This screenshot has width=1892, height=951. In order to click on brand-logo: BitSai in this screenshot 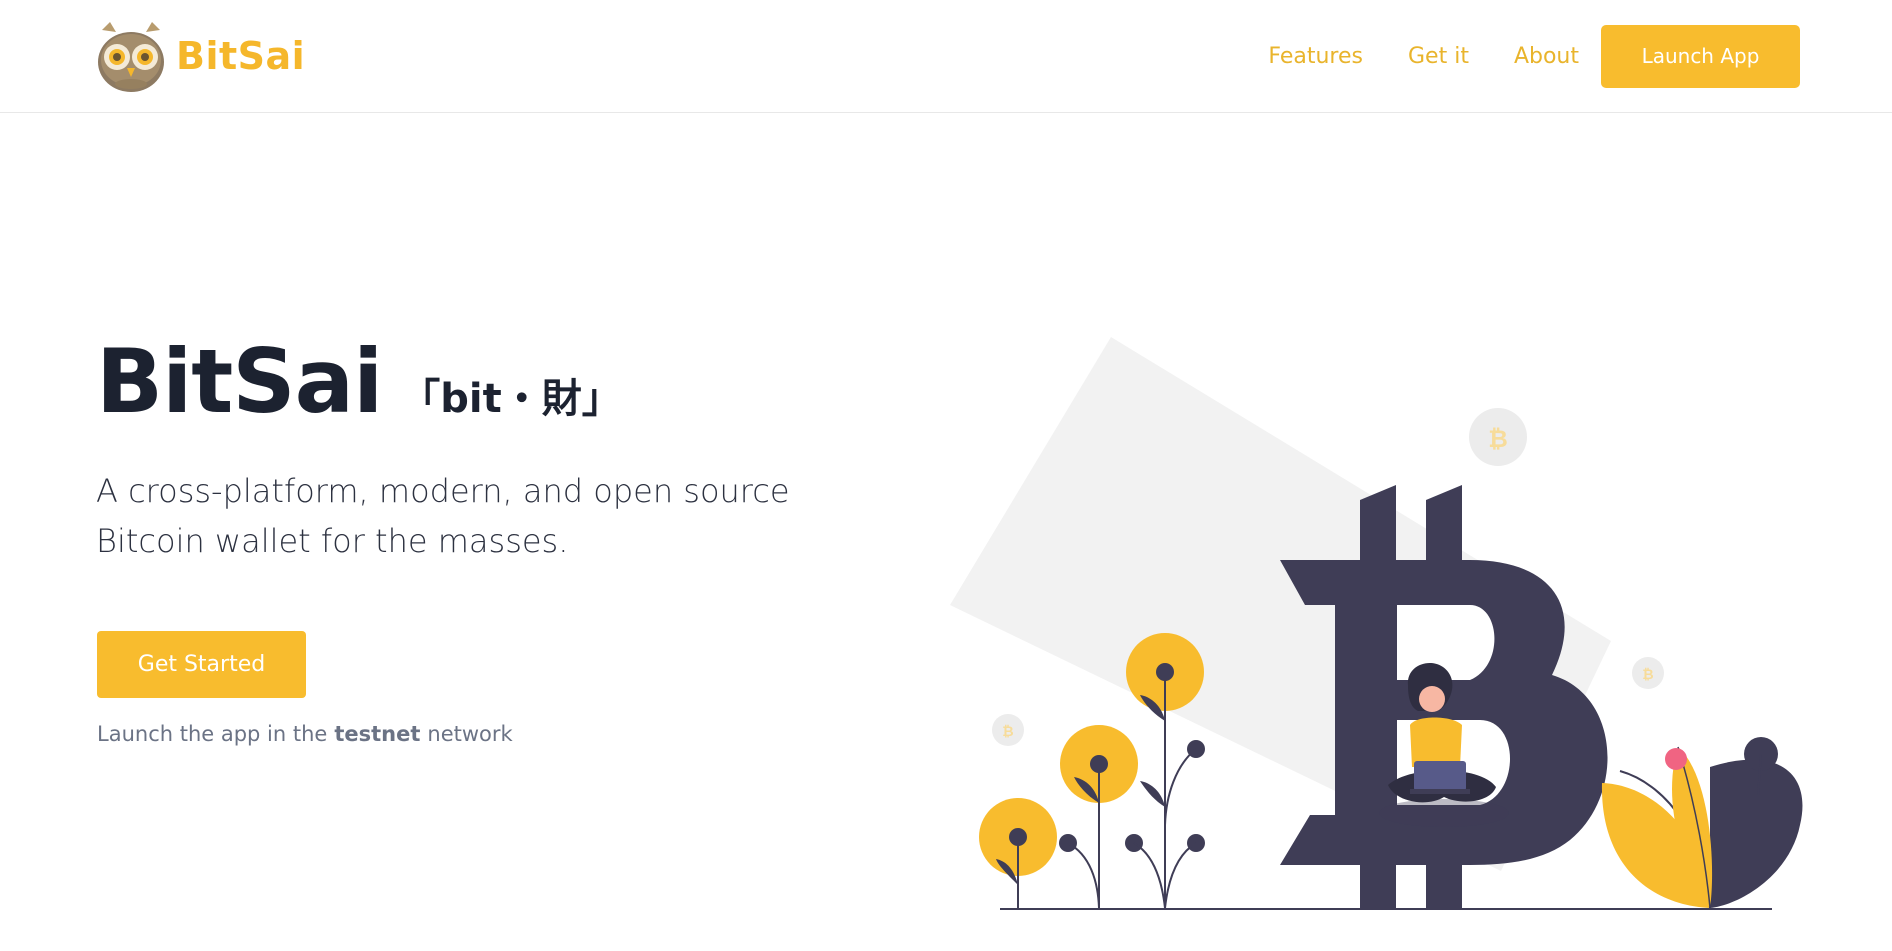, I will do `click(200, 56)`.